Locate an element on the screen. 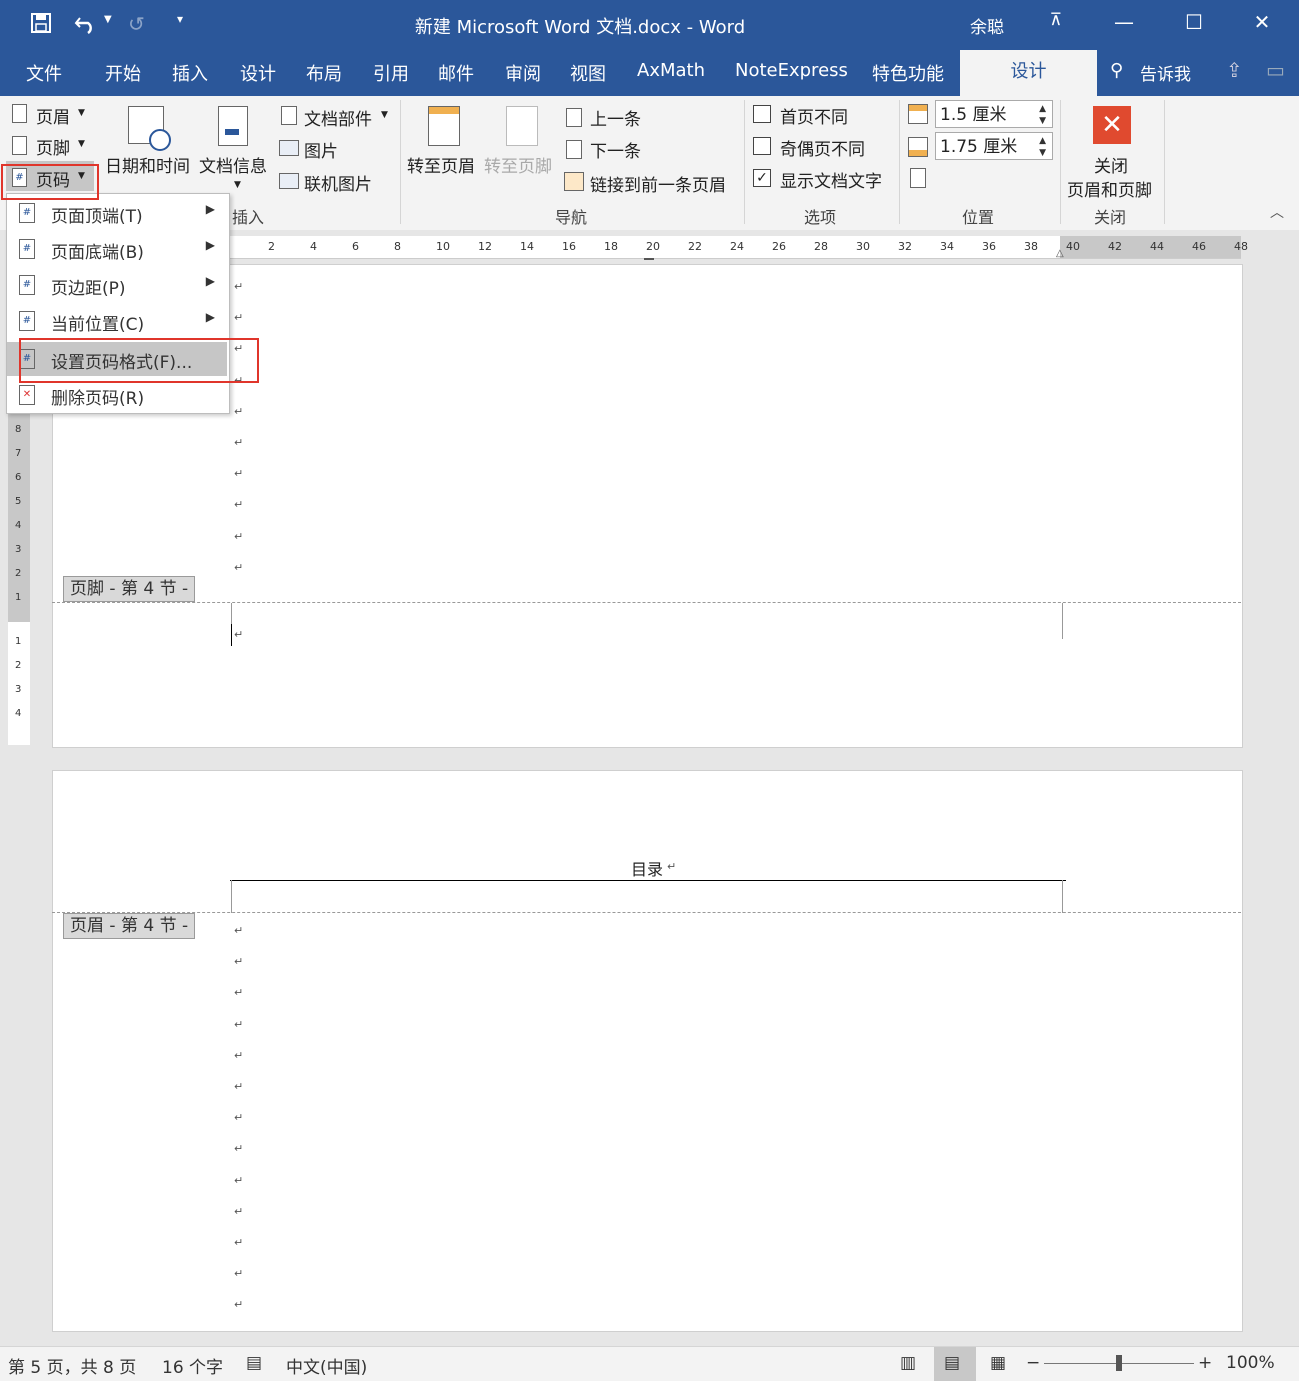 The image size is (1299, 1381). online-picture-button: 联机图片 is located at coordinates (338, 182).